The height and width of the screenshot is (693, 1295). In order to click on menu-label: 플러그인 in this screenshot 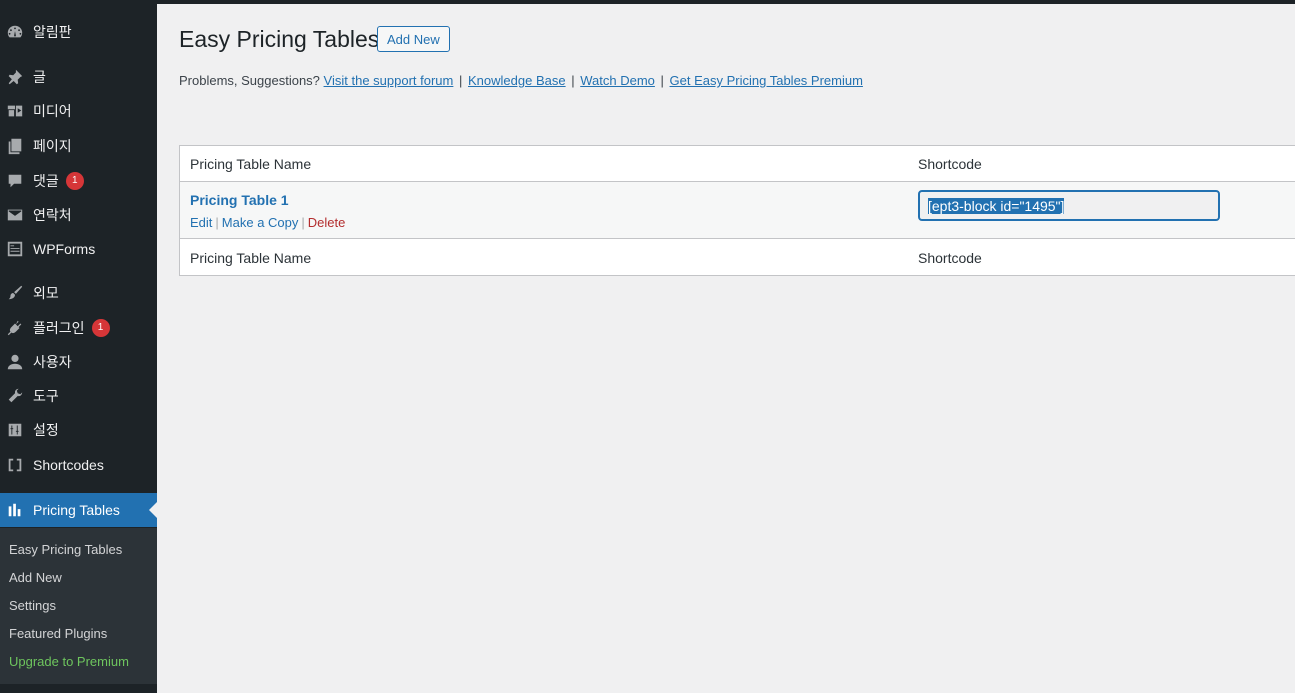, I will do `click(59, 328)`.